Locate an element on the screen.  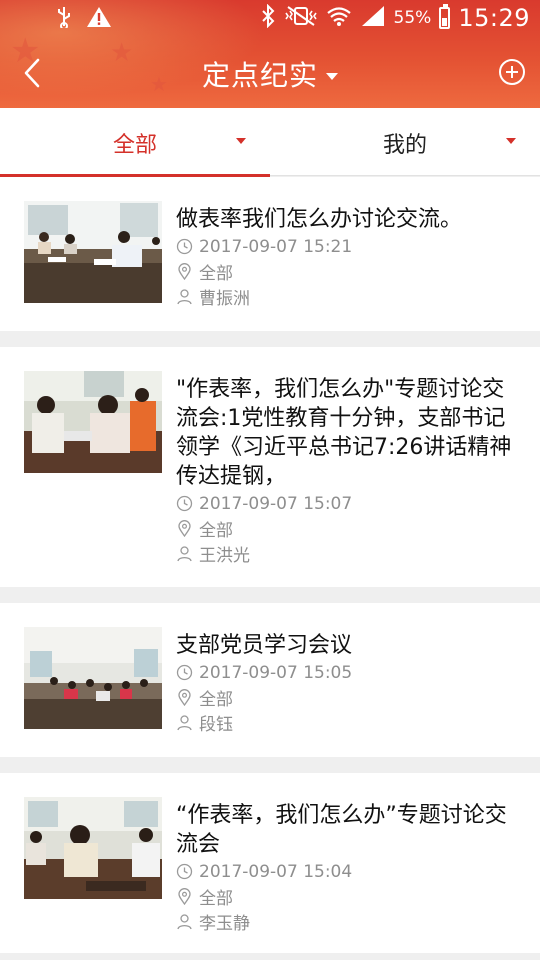
datetime-text: 2017-09-07 15:07 is located at coordinates (276, 503).